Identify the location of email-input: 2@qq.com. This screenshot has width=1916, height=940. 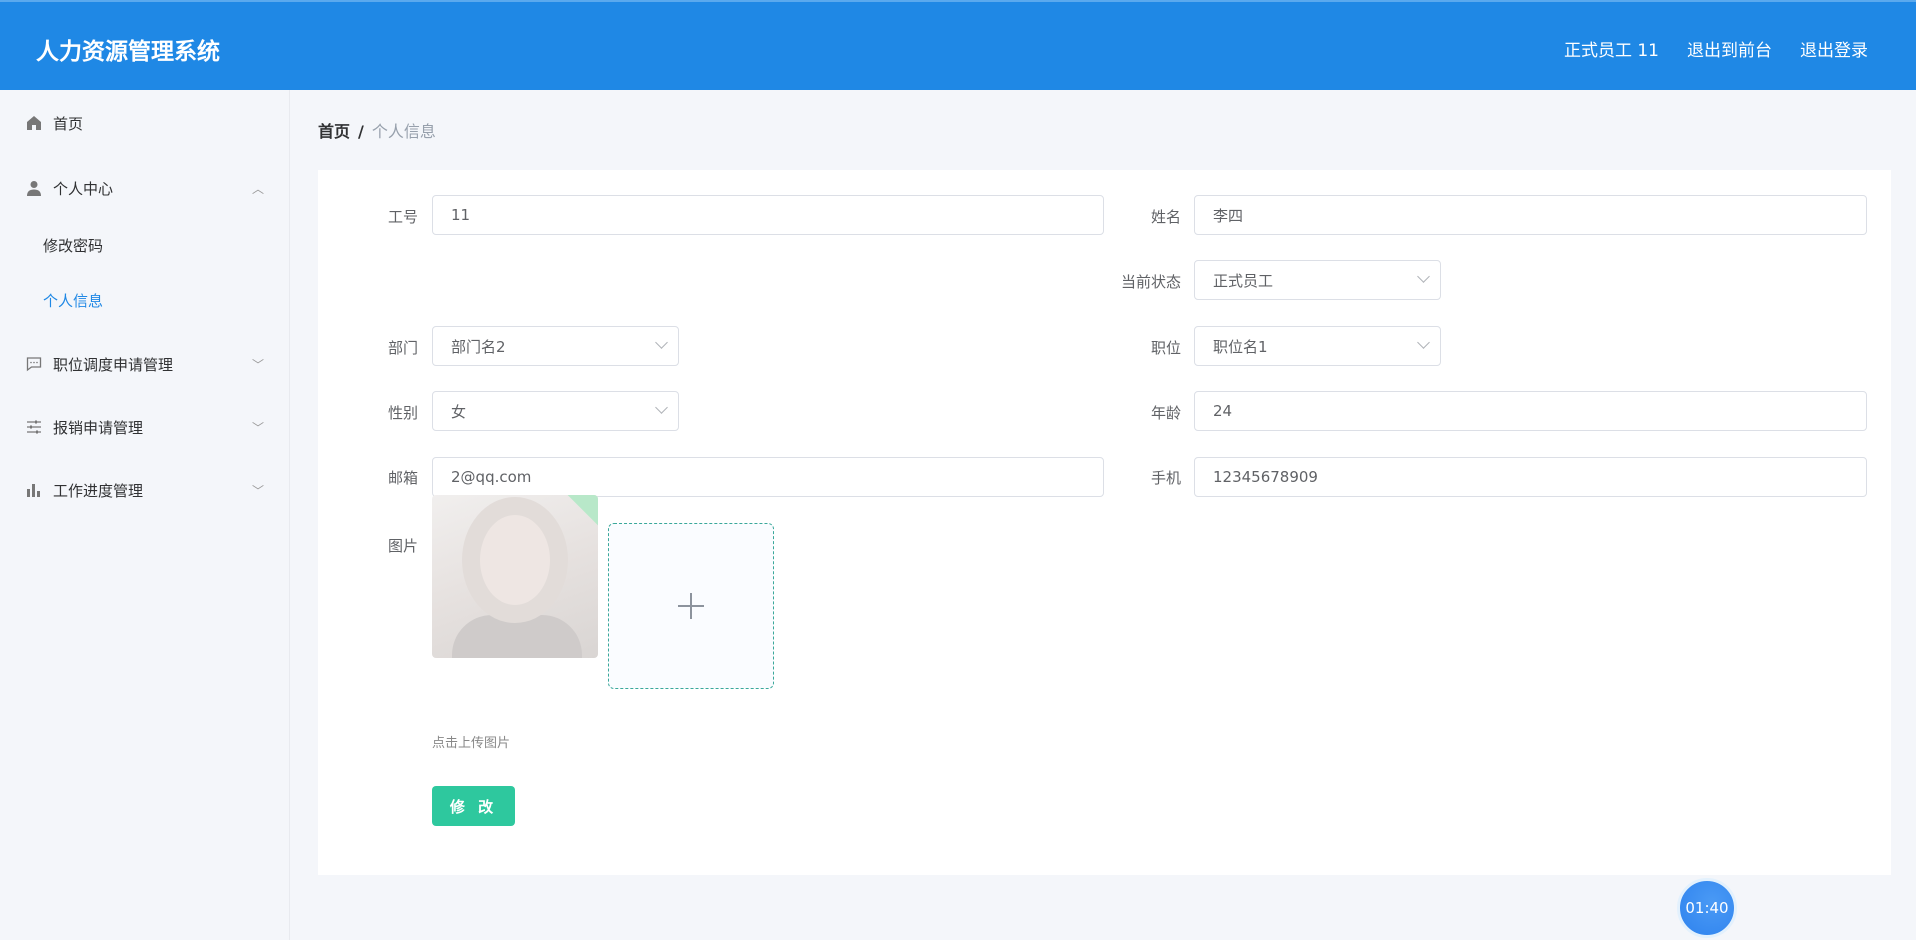
(768, 477).